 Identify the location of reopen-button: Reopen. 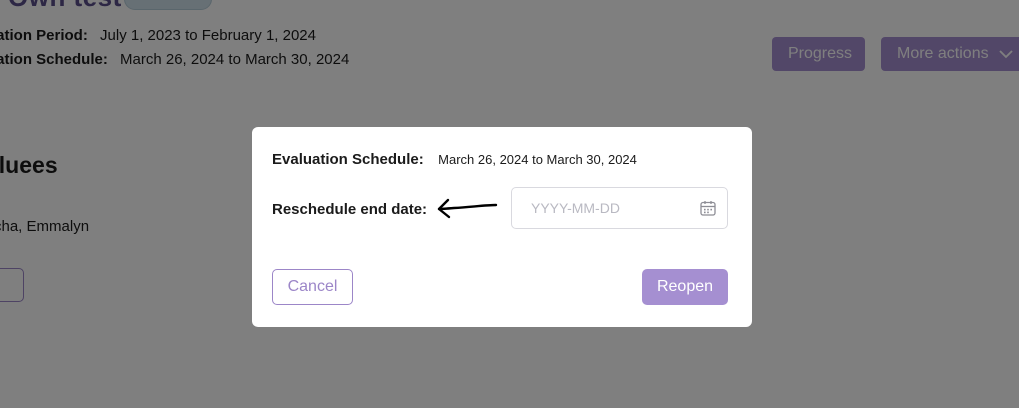
(685, 287).